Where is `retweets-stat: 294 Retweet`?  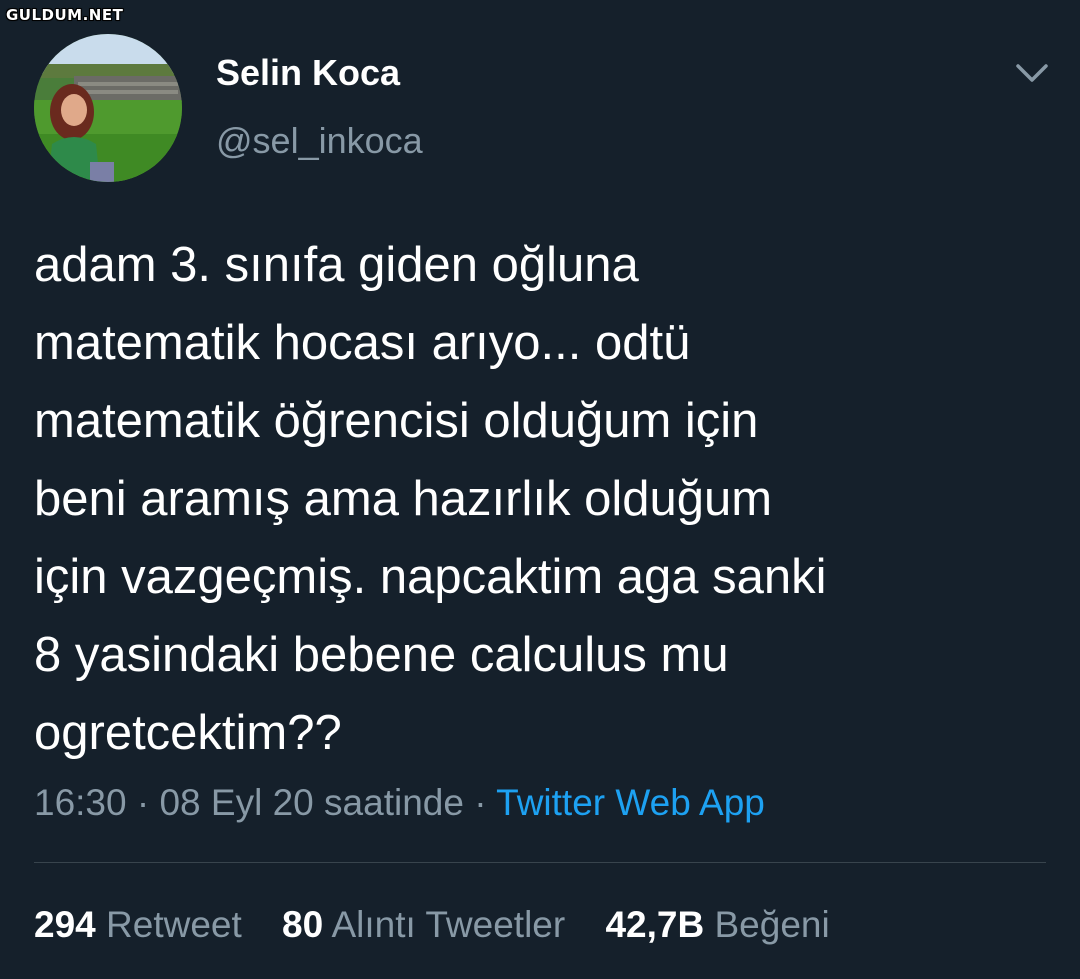
retweets-stat: 294 Retweet is located at coordinates (138, 925).